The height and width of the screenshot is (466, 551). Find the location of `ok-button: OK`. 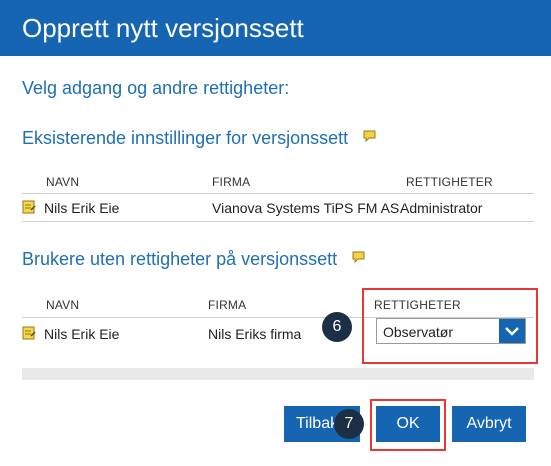

ok-button: OK is located at coordinates (408, 424).